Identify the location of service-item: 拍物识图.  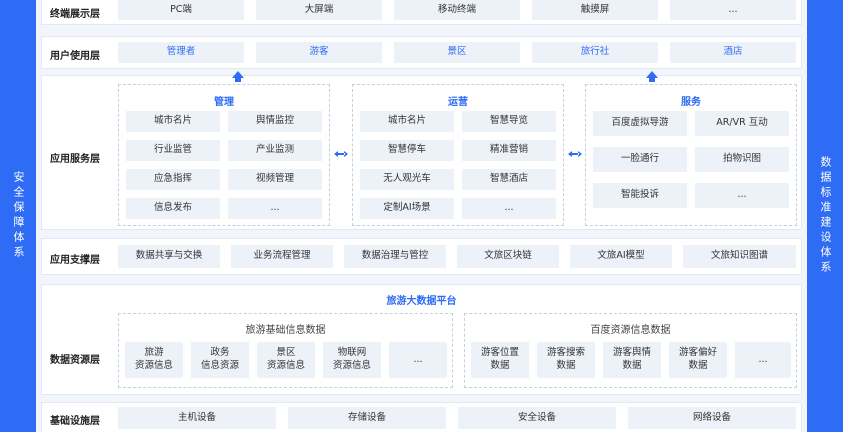
(742, 159).